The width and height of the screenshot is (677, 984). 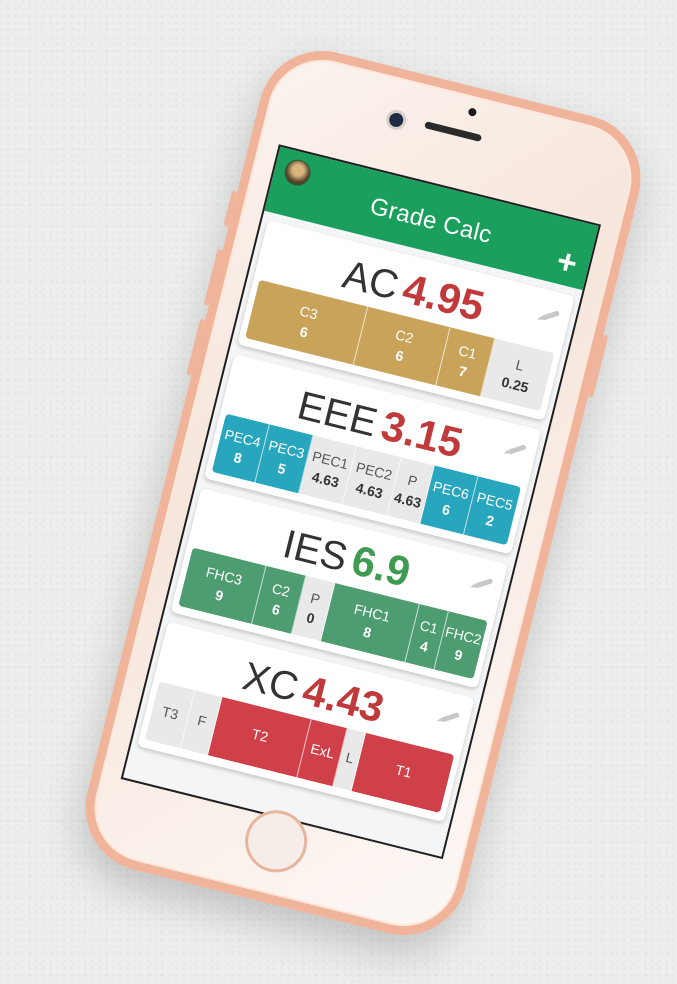 What do you see at coordinates (372, 612) in the screenshot?
I see `segment-label: FHC1` at bounding box center [372, 612].